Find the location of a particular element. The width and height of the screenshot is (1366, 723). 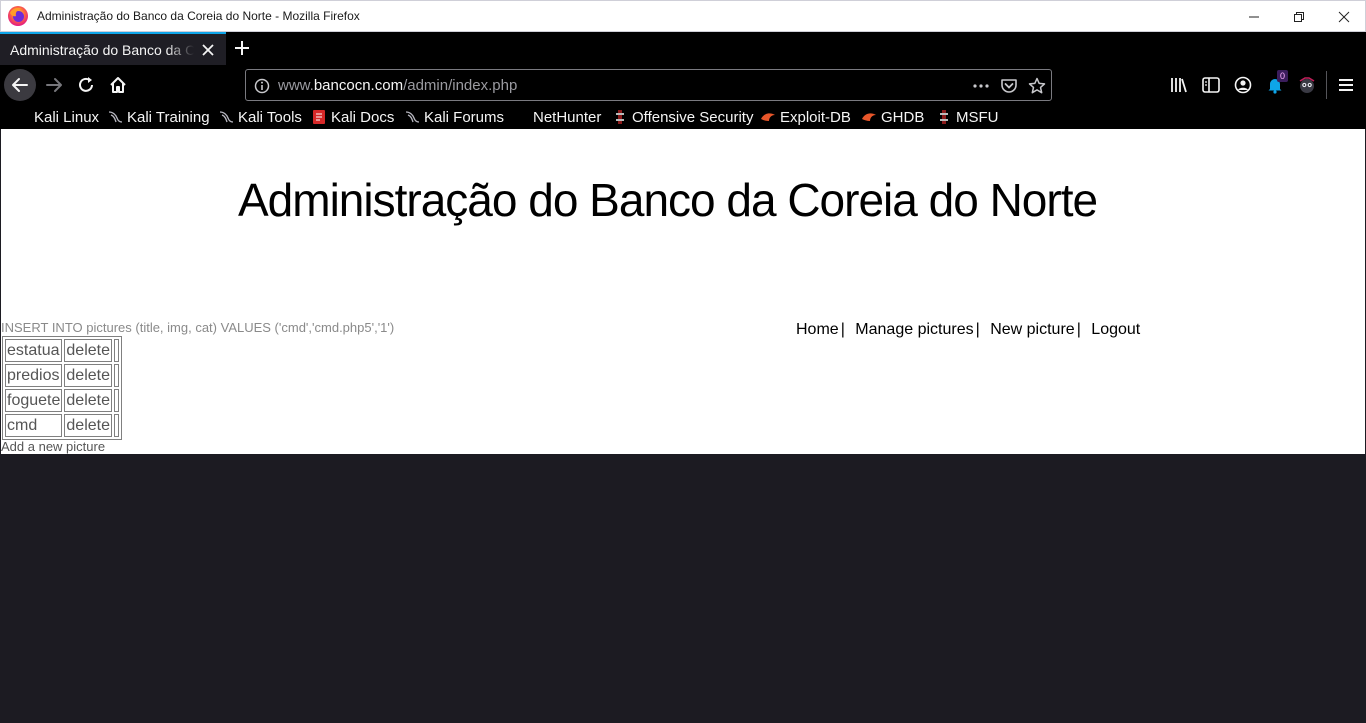

bookmark-nethunter: NetHunter is located at coordinates (557, 117).